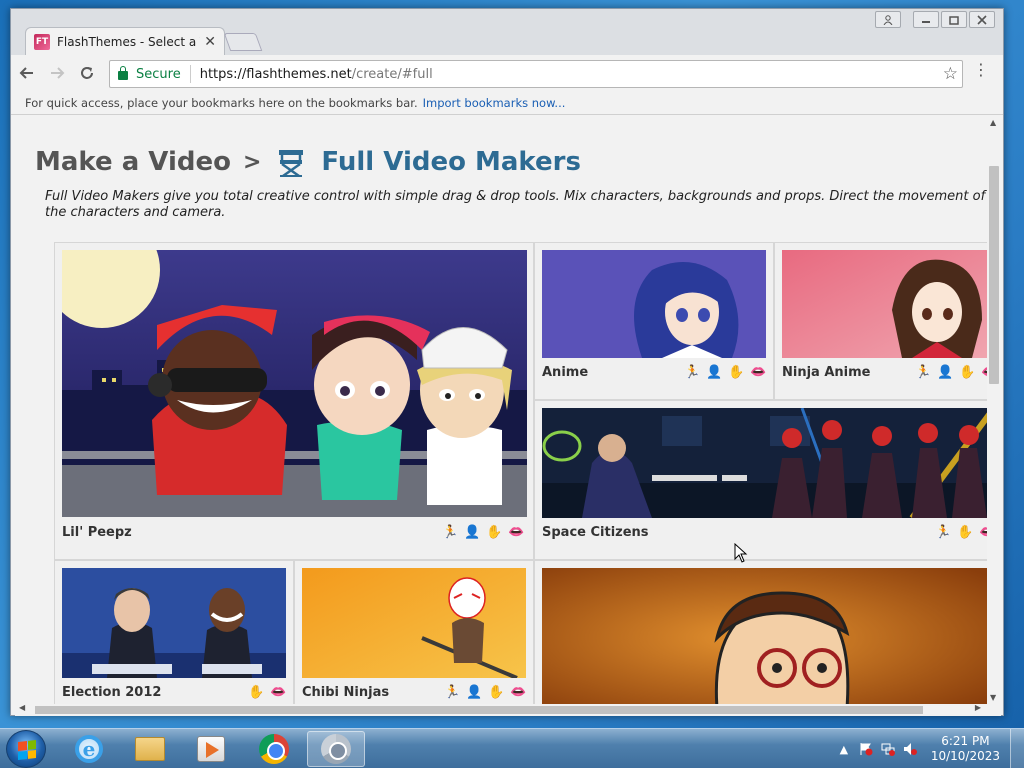 This screenshot has width=1024, height=768. Describe the element at coordinates (346, 692) in the screenshot. I see `theme-name-chibi-ninjas: Chibi Ninjas` at that location.